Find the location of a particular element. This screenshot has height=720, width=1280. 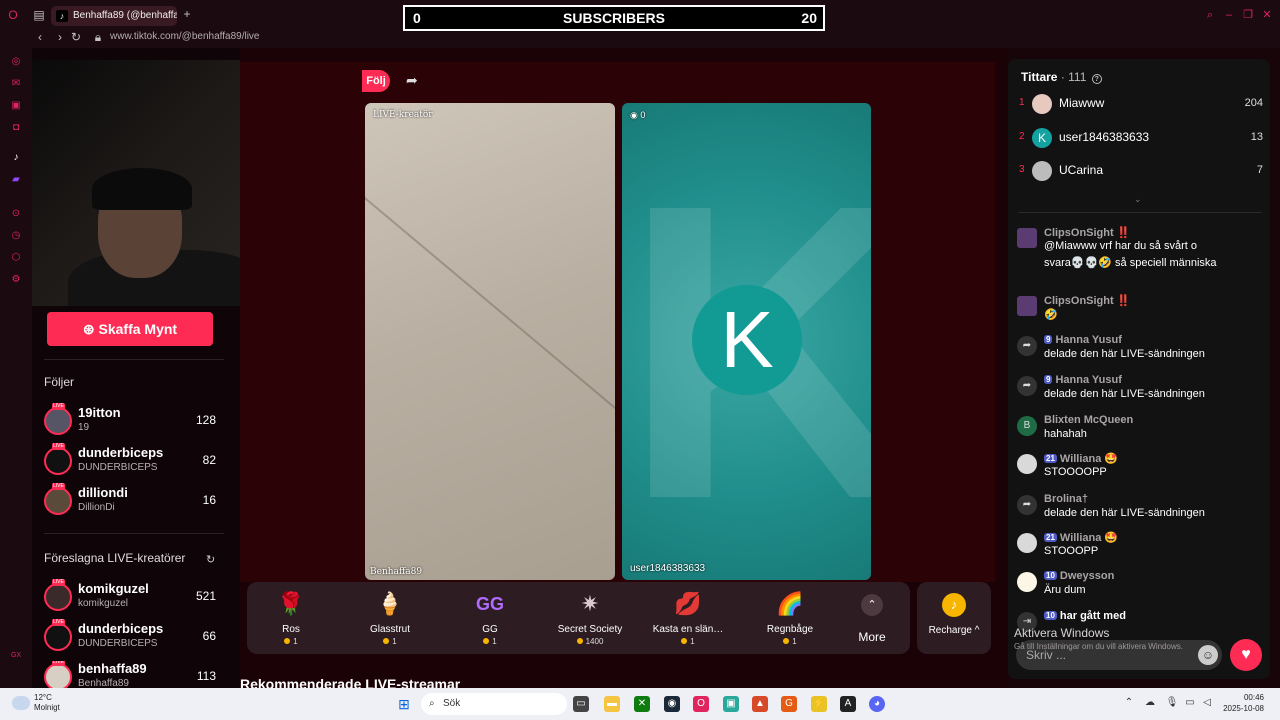

rank: 2 is located at coordinates (1022, 136).